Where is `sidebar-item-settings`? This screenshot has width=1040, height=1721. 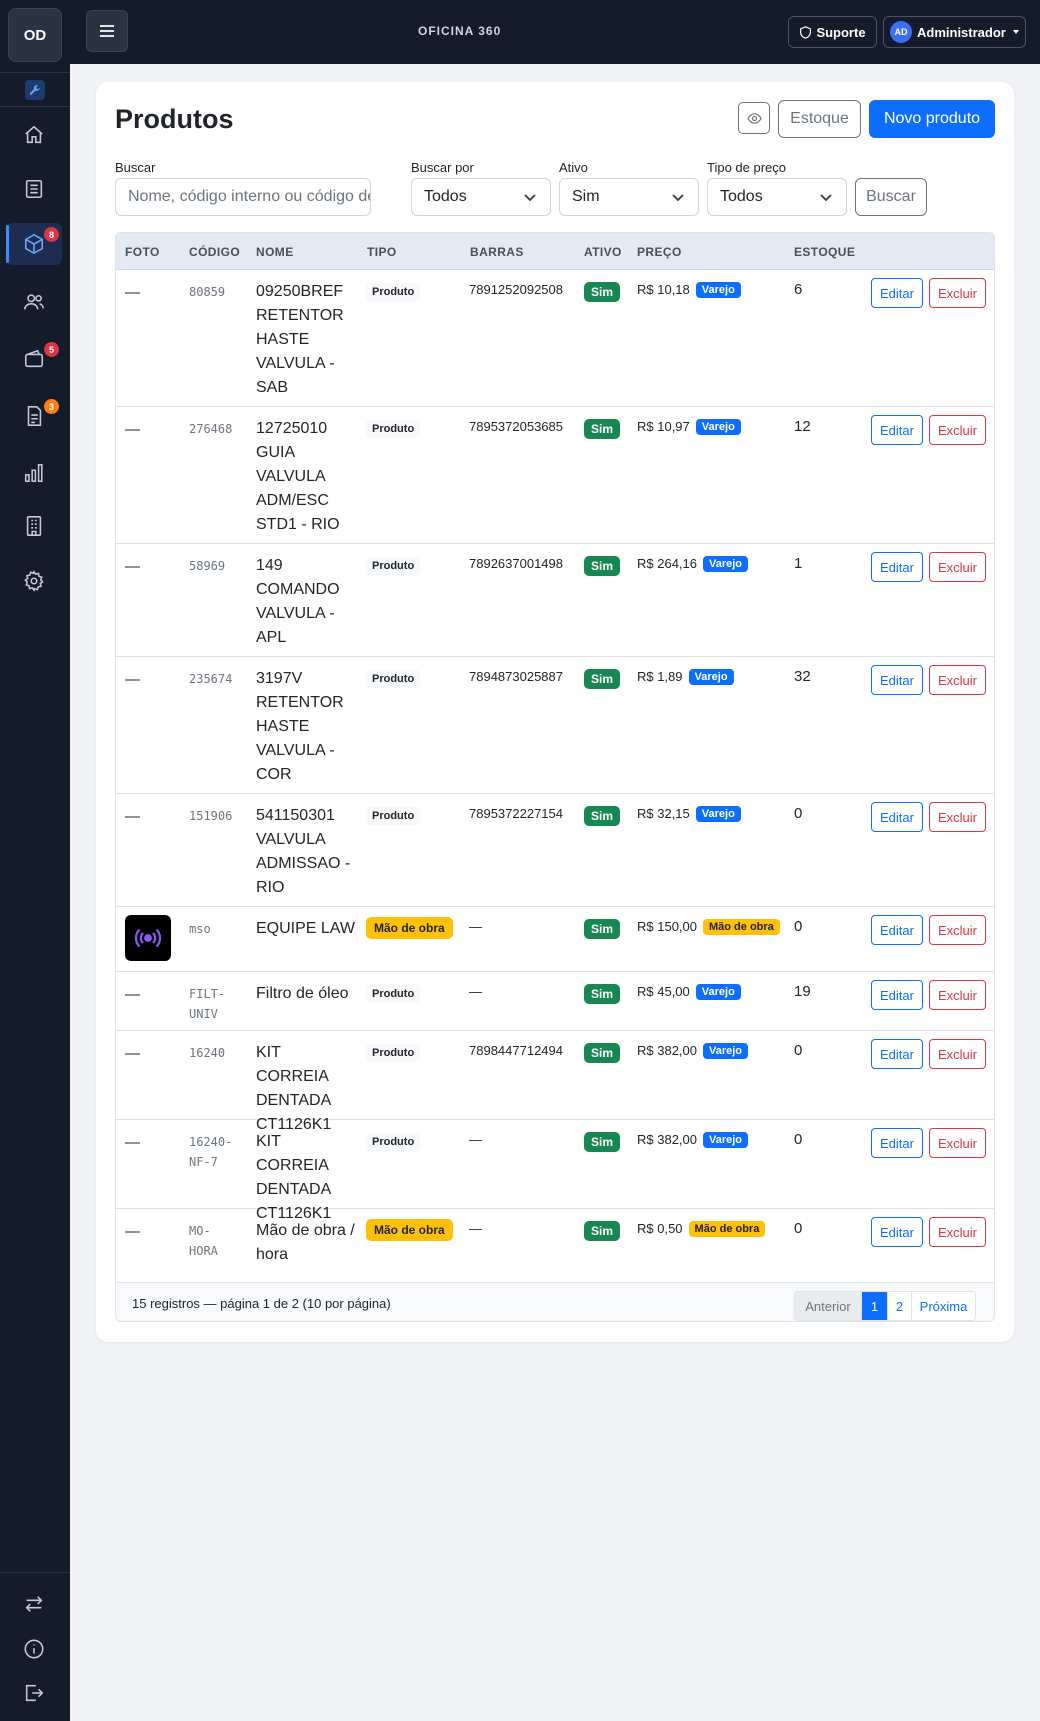 sidebar-item-settings is located at coordinates (34, 581).